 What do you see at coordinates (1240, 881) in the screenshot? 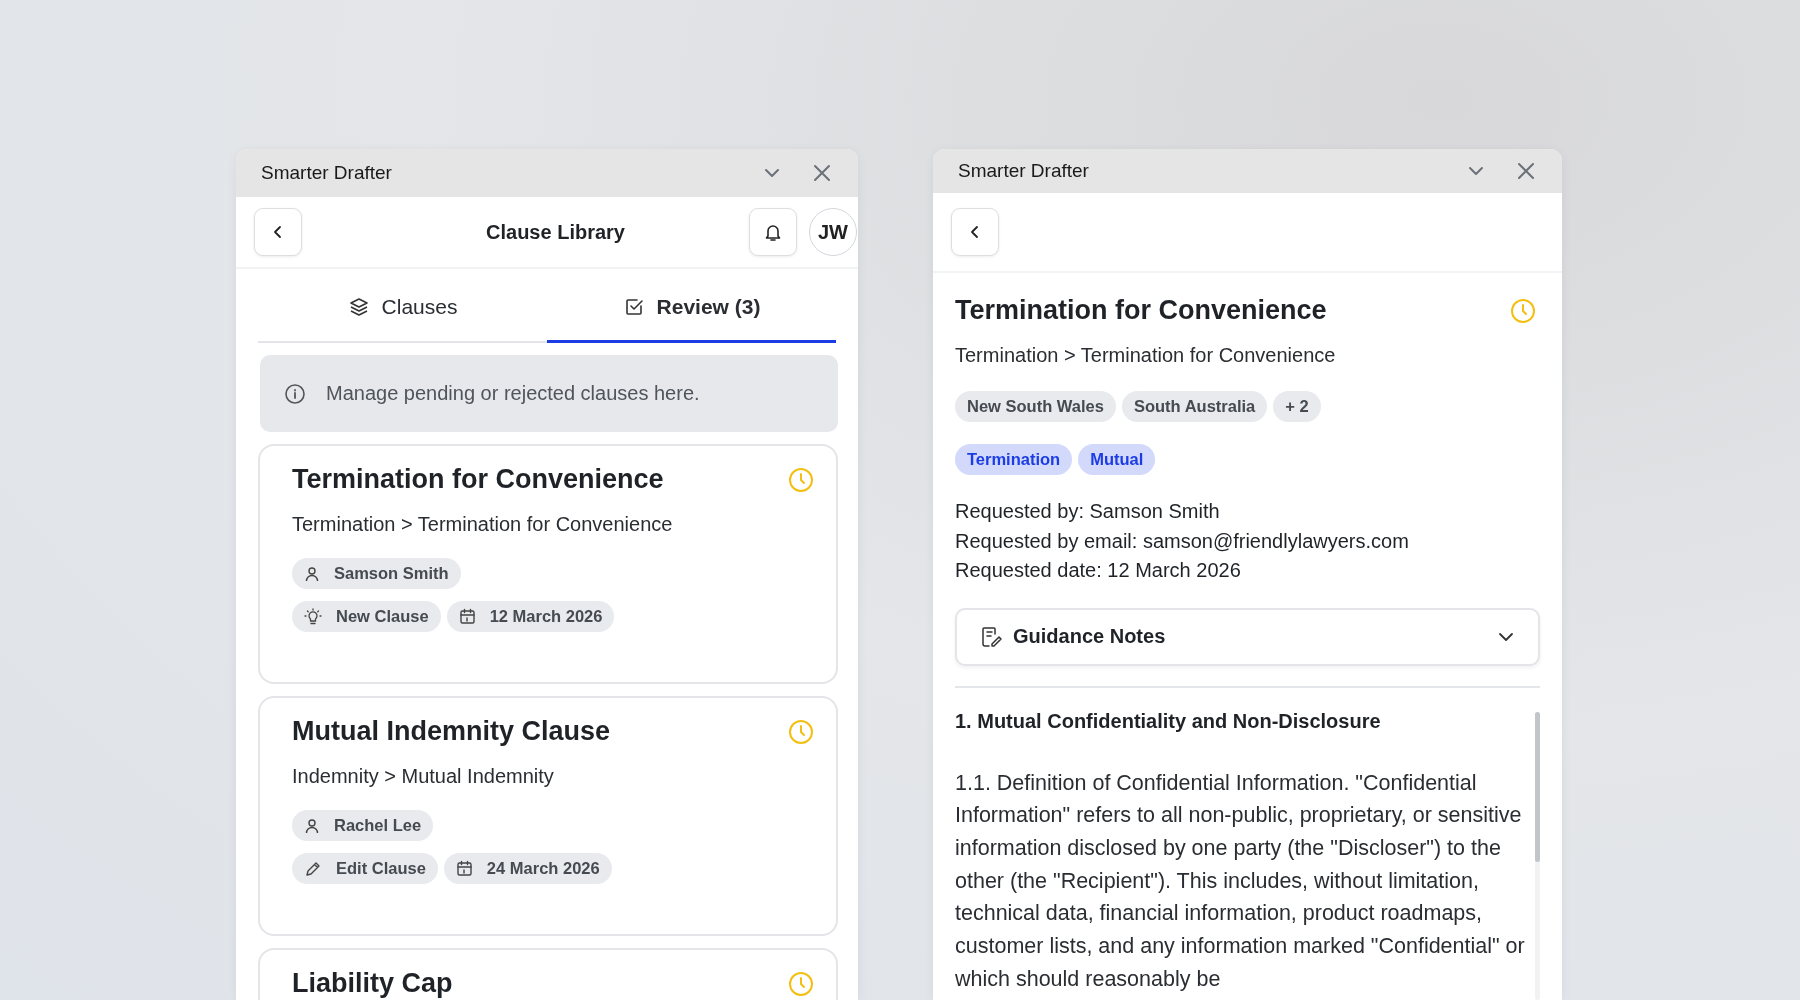
I see `clause-paragraph: 1.1. Definition of Confidential Information. "Confidential Information" refers to all non-public, proprietary, or sensitive information disclosed by one party (the "Discloser") to the other (the "Recipient"). This includes, without limitation, technical data, financial information, product roadmaps, customer lists, and any information marked "Confidential" or which should reasonably be` at bounding box center [1240, 881].